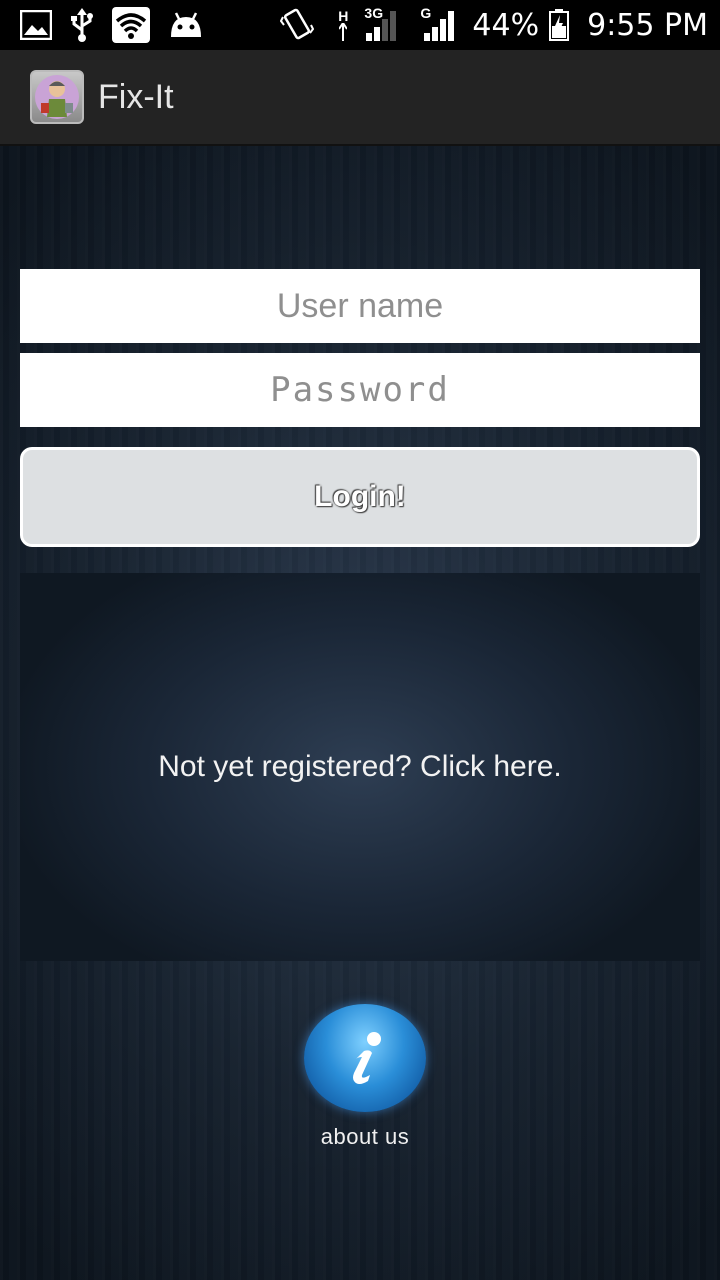  I want to click on signal-g-icon: G, so click(438, 23).